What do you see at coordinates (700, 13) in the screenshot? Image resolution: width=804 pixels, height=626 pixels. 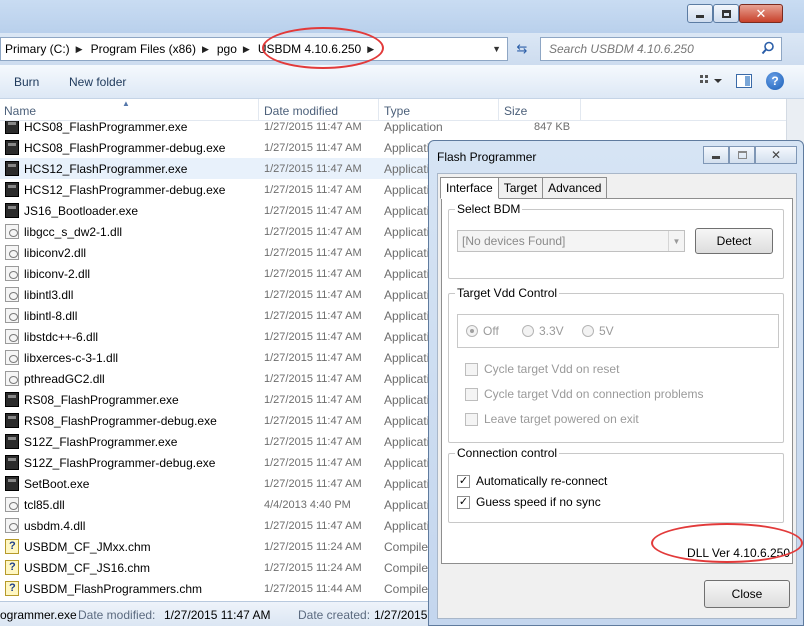 I see `minimize-button` at bounding box center [700, 13].